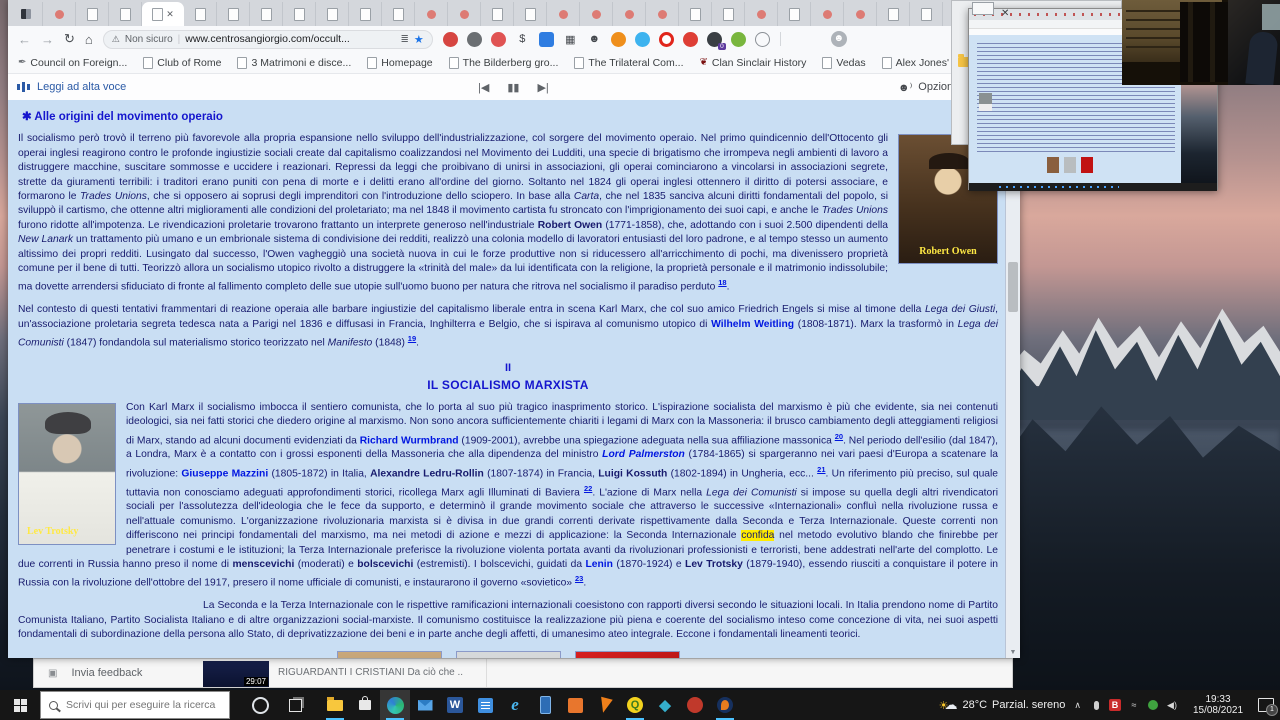  Describe the element at coordinates (1201, 42) in the screenshot. I see `pip-video-window` at that location.